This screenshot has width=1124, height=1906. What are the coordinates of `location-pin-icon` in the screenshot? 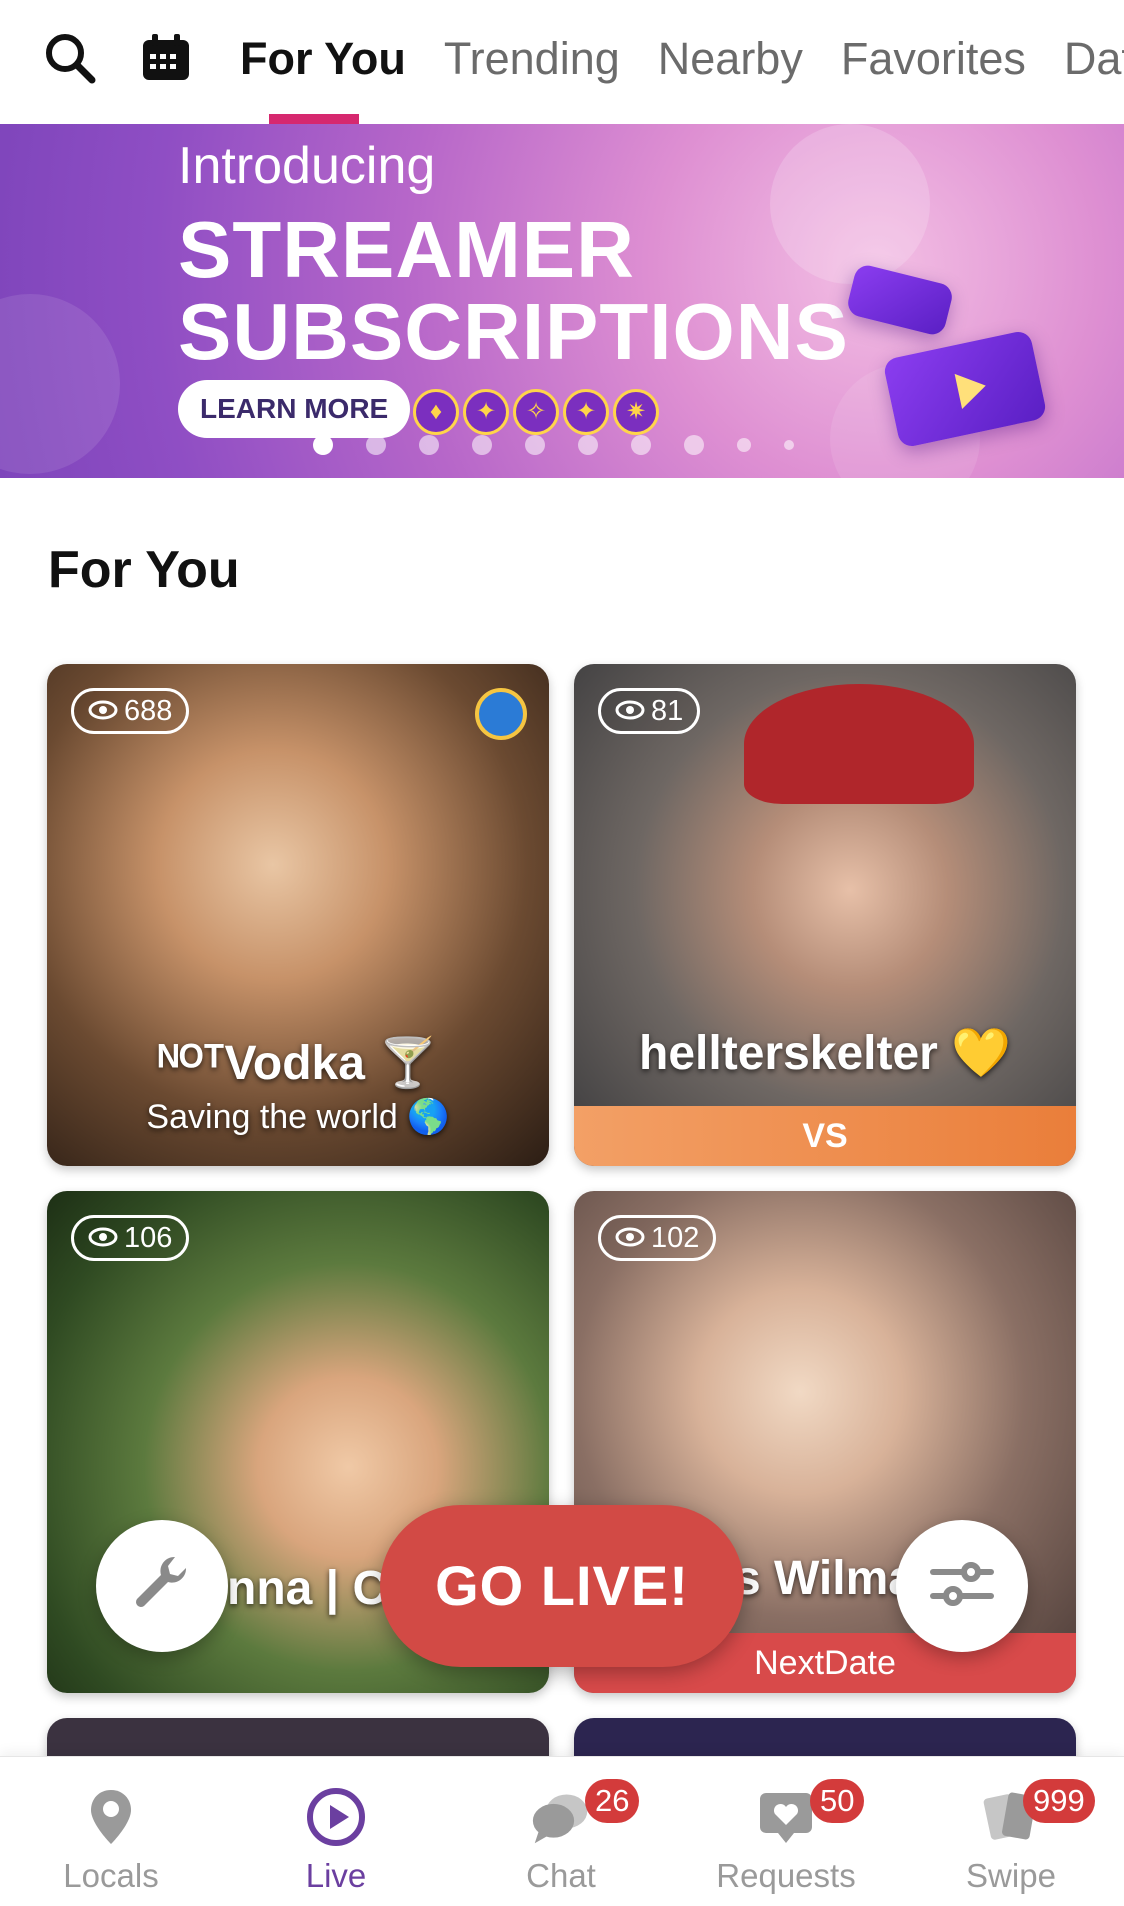 It's located at (111, 1817).